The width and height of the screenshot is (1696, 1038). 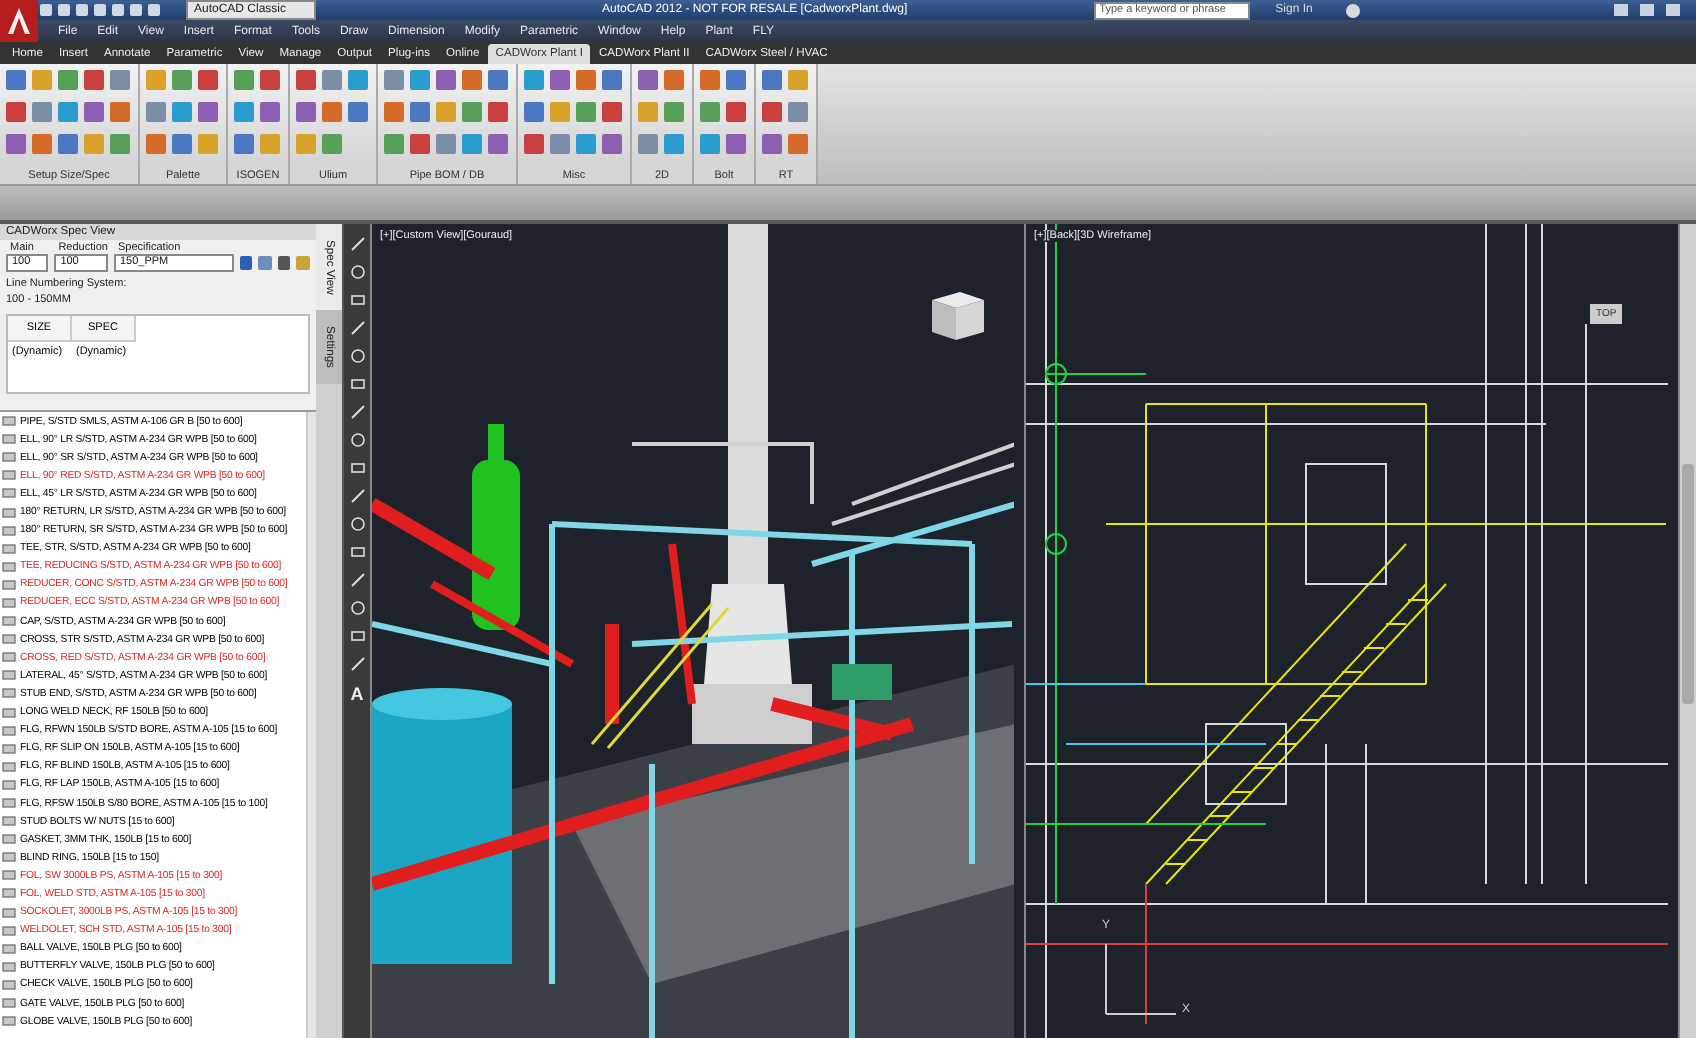 What do you see at coordinates (1621, 10) in the screenshot?
I see `minimize-button` at bounding box center [1621, 10].